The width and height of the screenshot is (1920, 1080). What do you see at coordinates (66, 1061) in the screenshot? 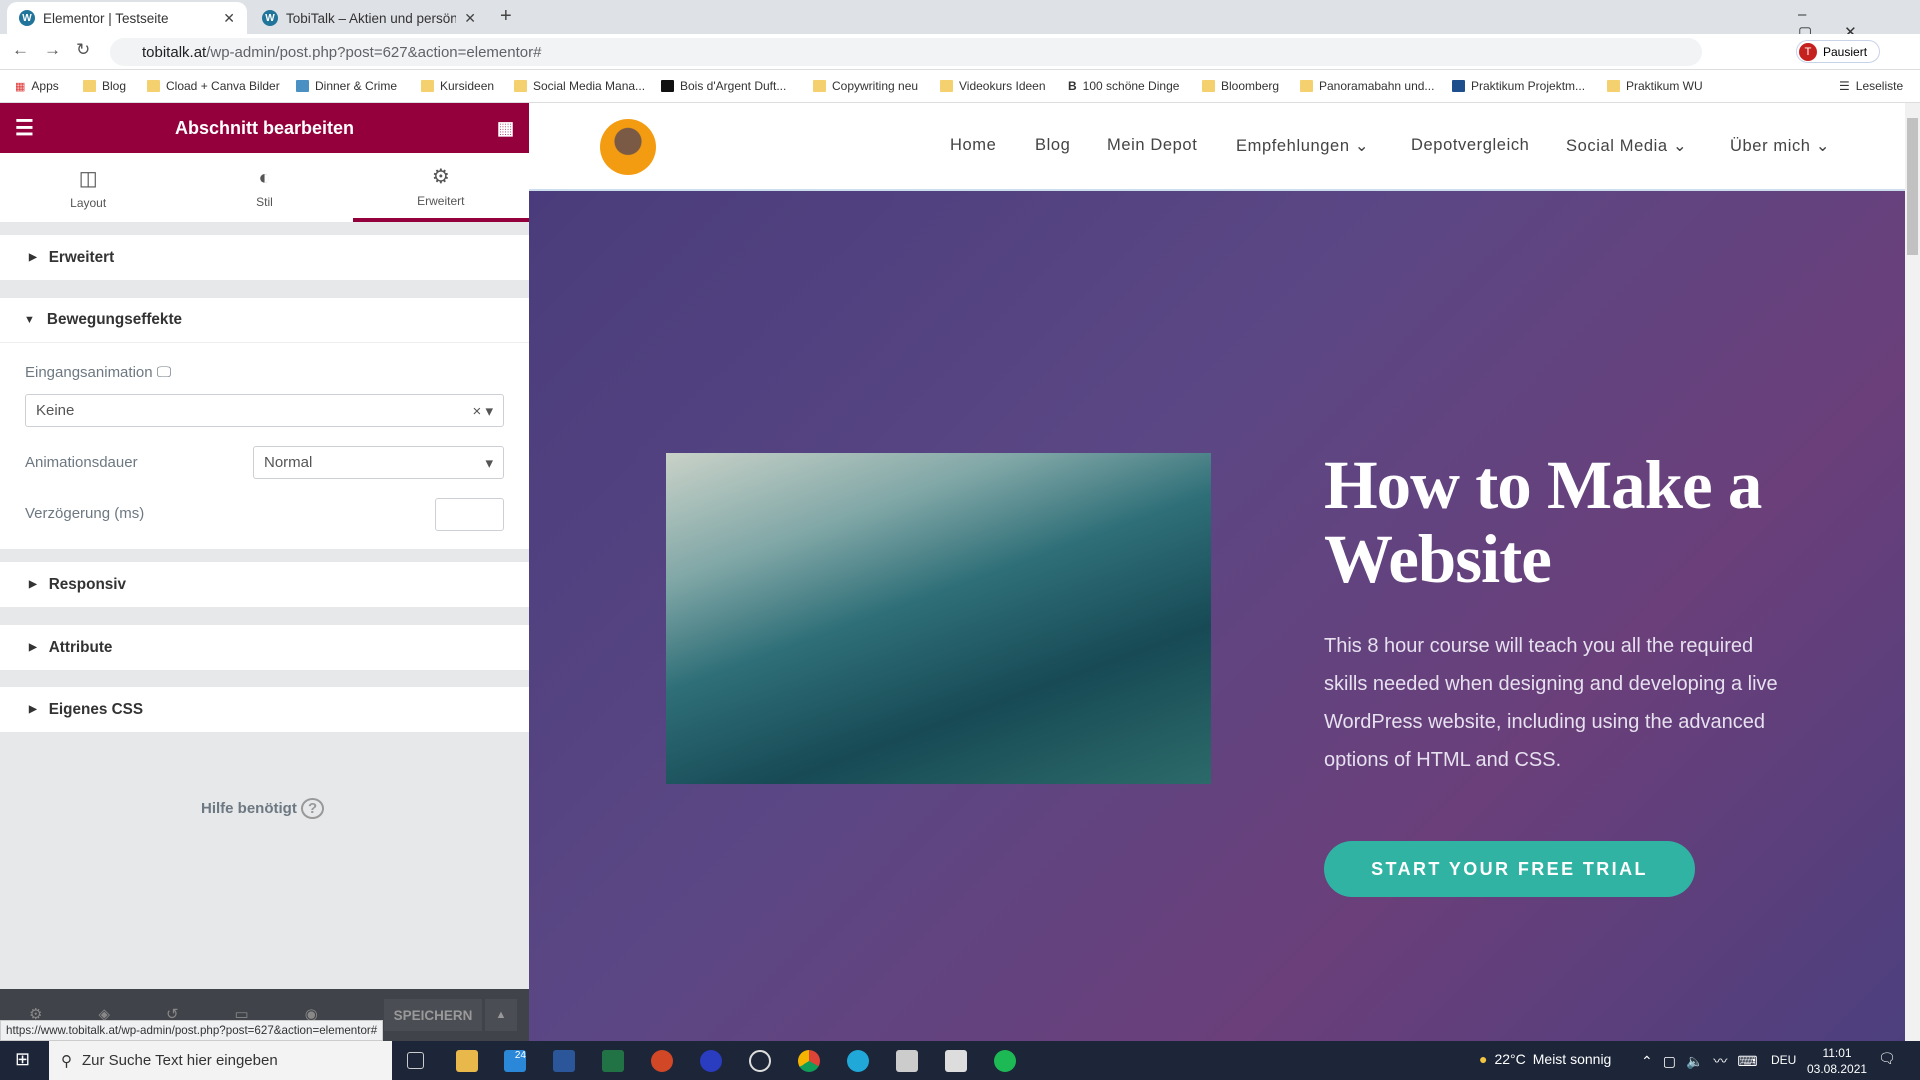
I see `search-icon: ⚲` at bounding box center [66, 1061].